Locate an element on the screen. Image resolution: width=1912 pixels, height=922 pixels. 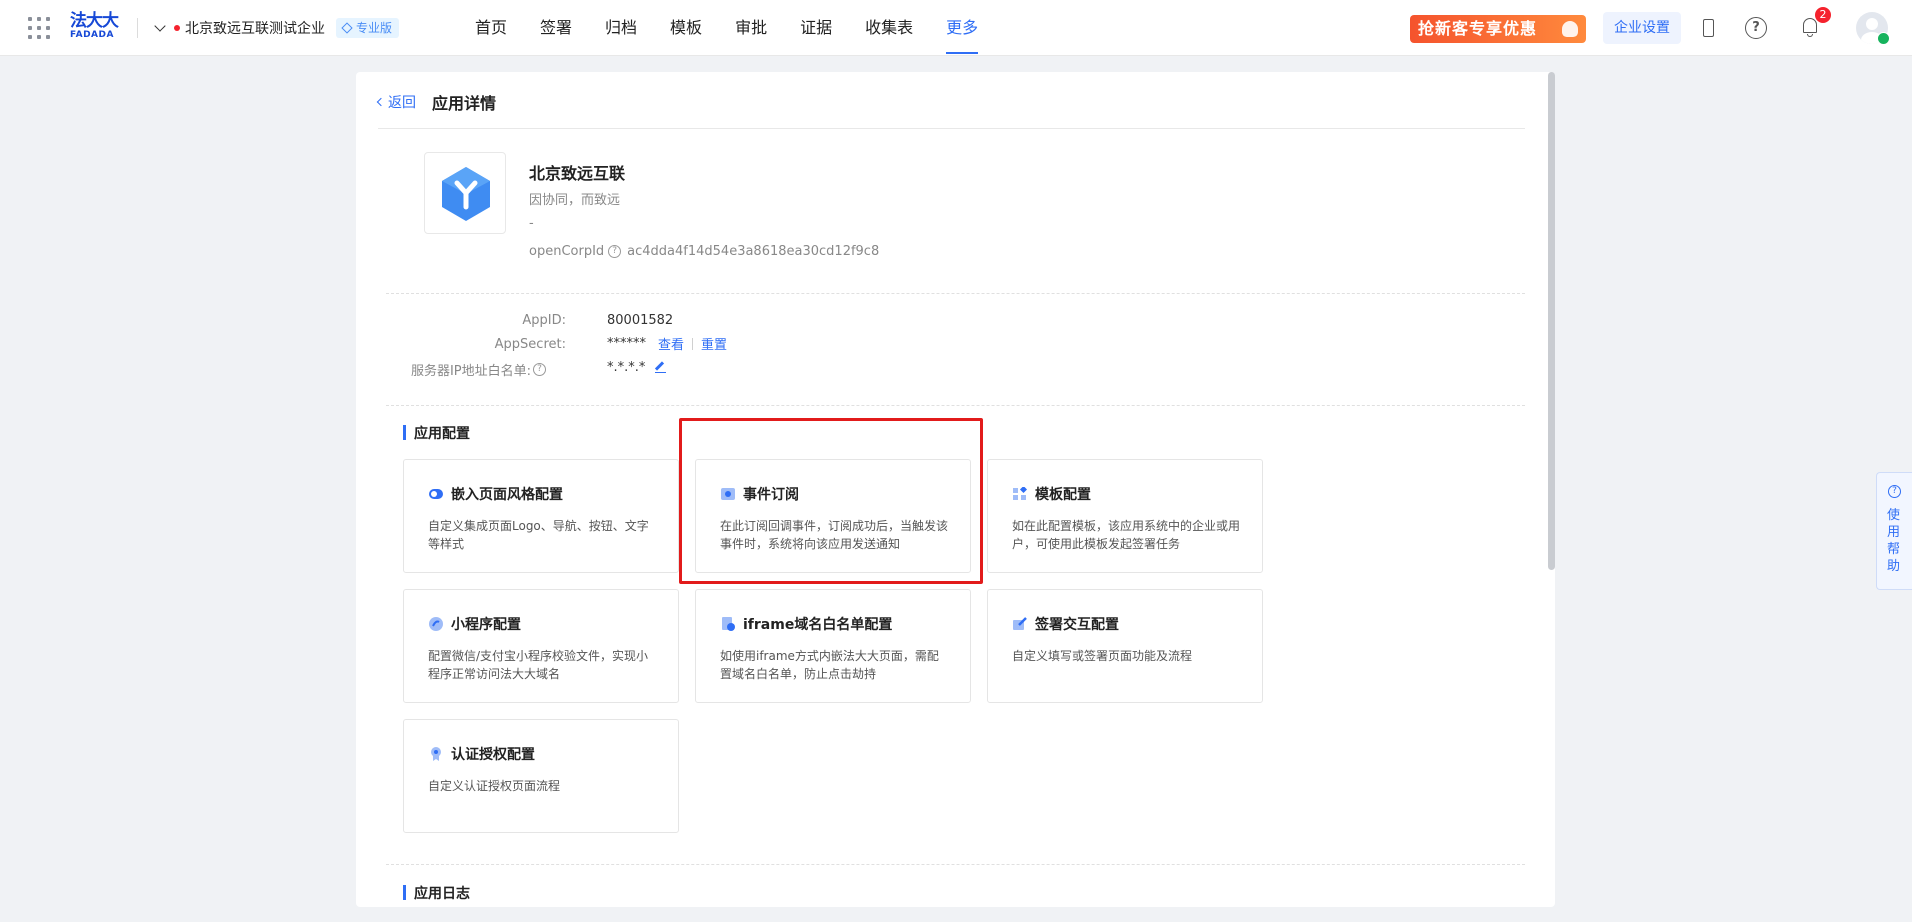
iframe-whitelist-icon is located at coordinates (728, 624).